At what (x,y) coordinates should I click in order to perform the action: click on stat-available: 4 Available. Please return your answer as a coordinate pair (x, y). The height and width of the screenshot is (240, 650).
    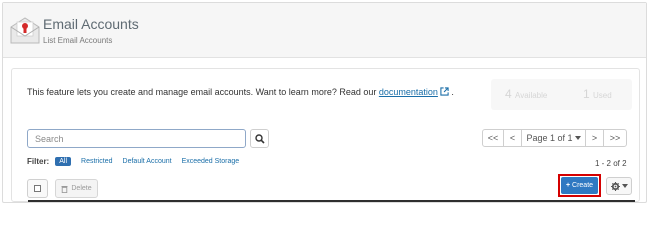
    Looking at the image, I should click on (526, 94).